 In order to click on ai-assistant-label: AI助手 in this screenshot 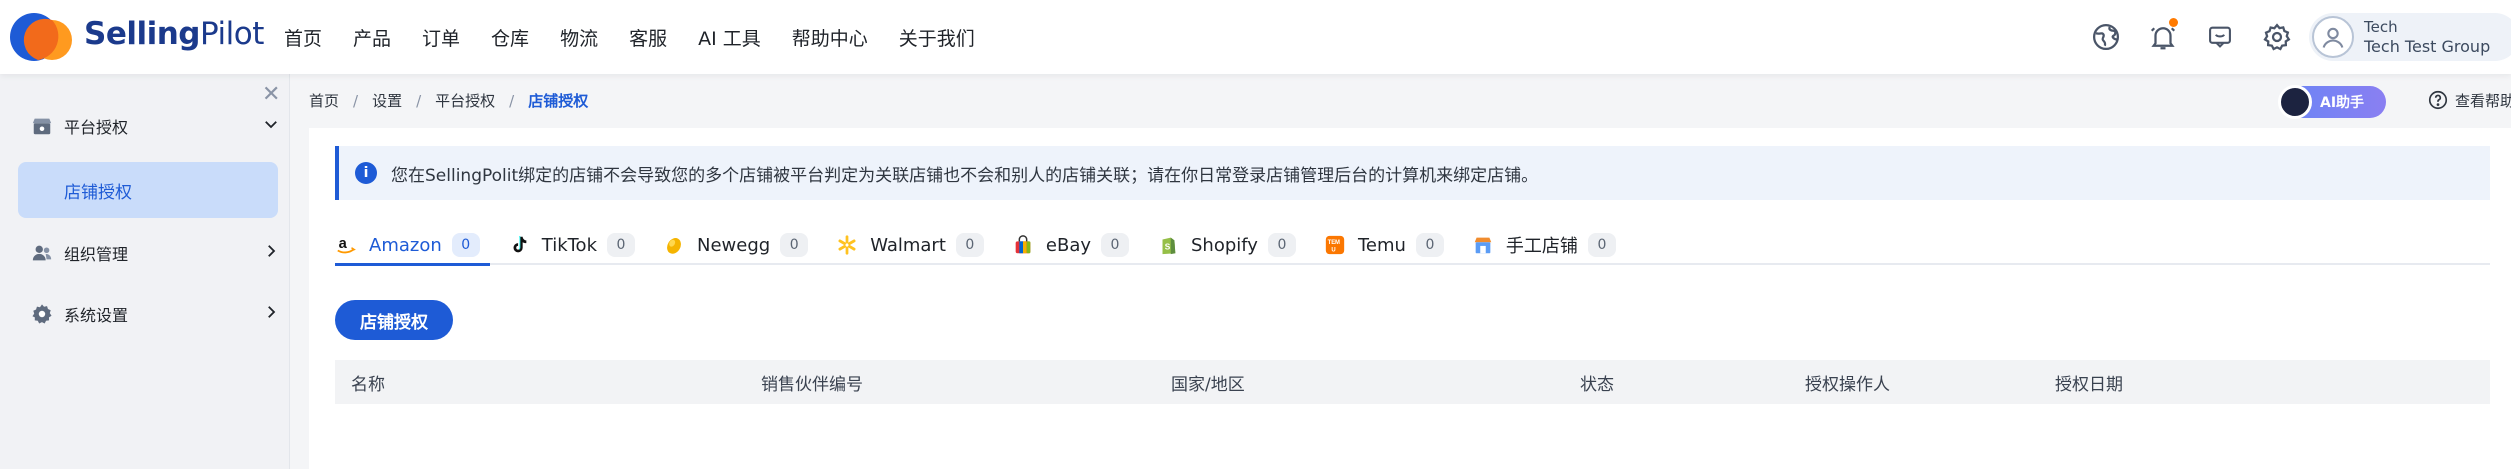, I will do `click(2342, 103)`.